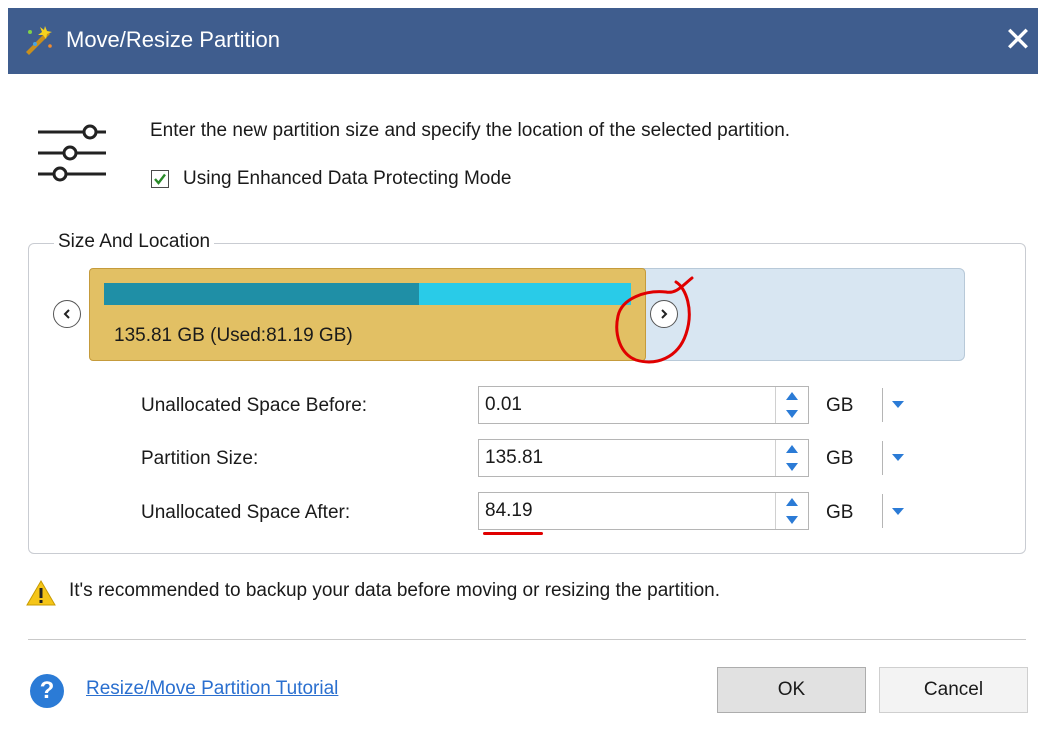  I want to click on usage-bar, so click(367, 294).